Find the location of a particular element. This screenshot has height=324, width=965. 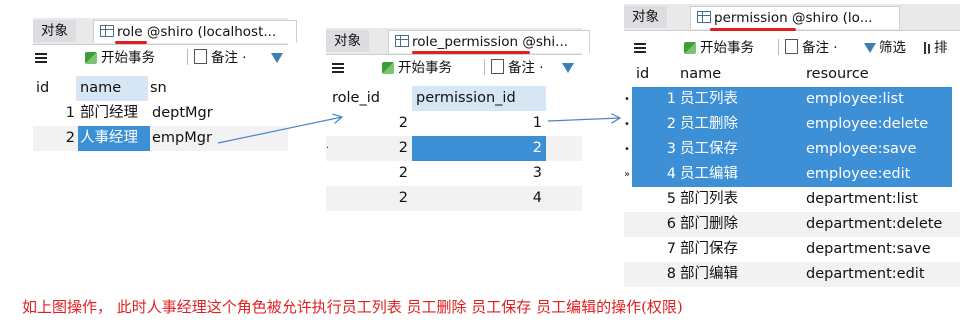

arrow-role-to-role-permission is located at coordinates (279, 130).